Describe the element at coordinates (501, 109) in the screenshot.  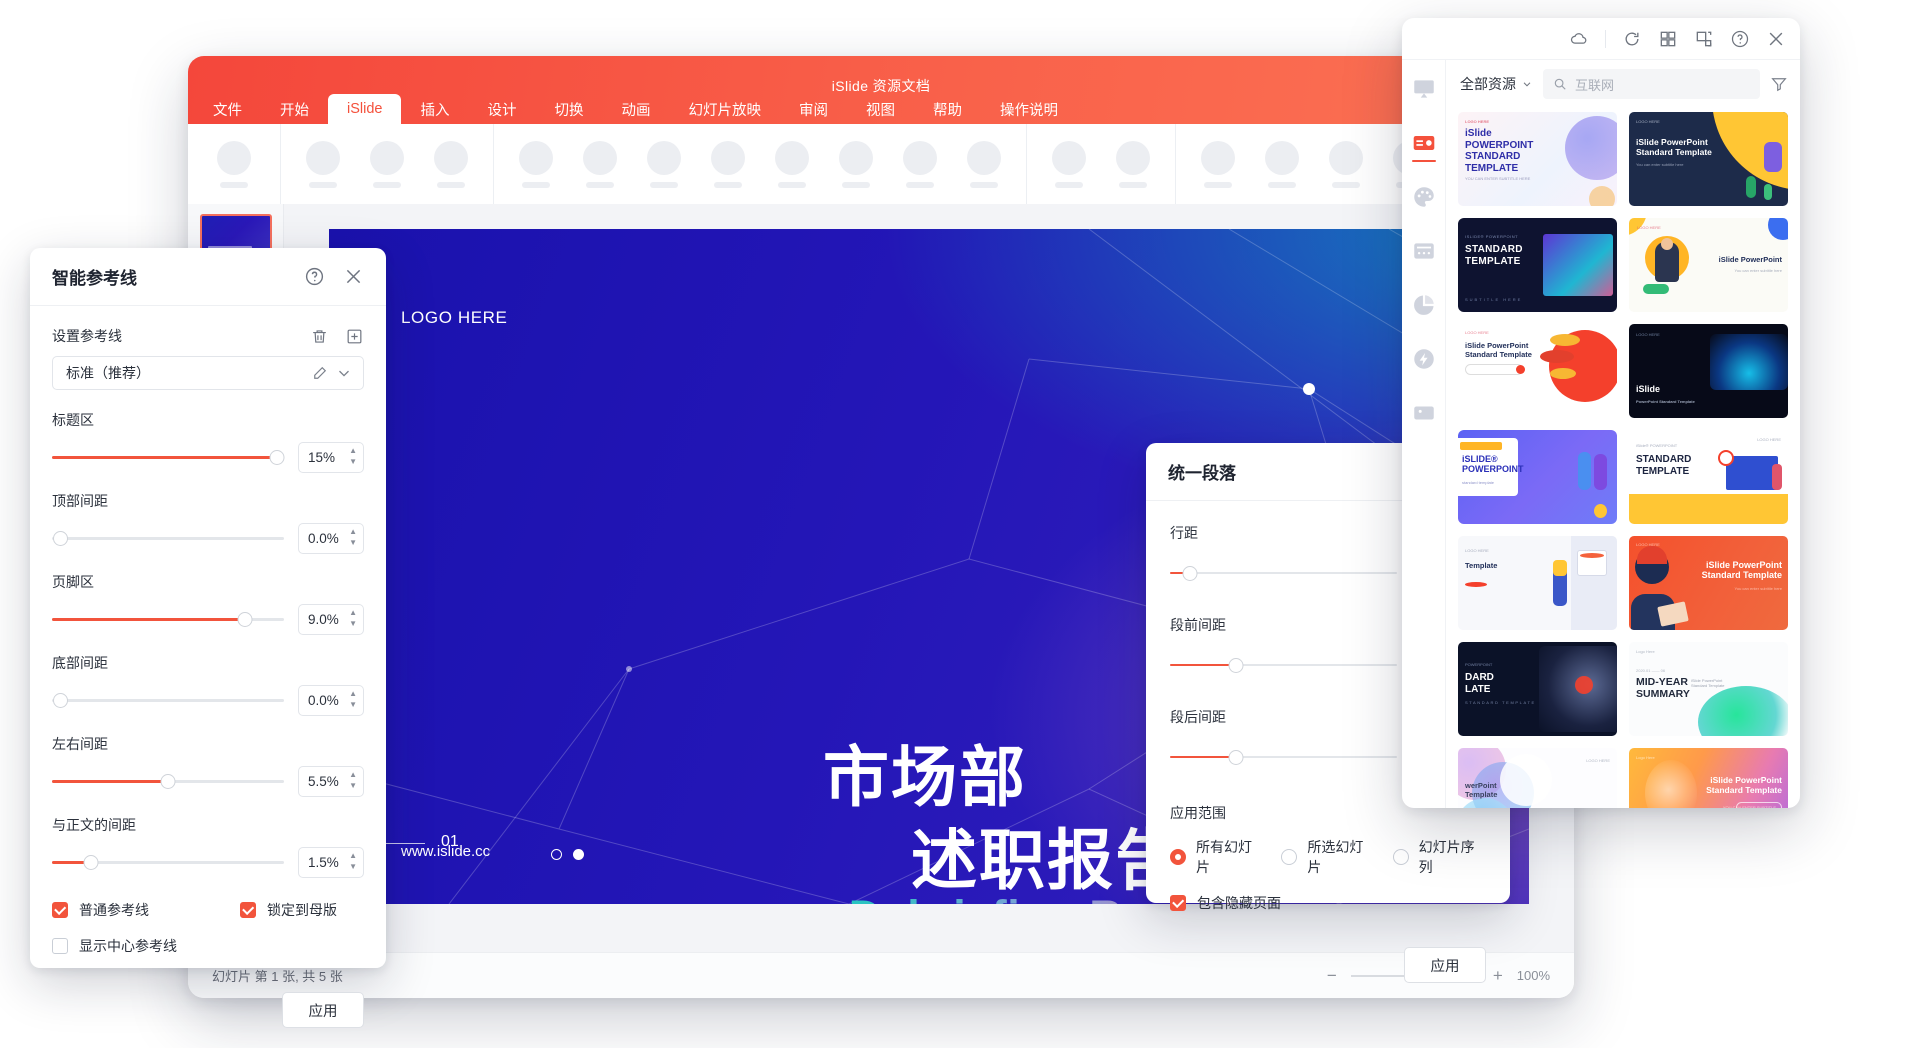
I see `ribbon-tab-design: 设计` at that location.